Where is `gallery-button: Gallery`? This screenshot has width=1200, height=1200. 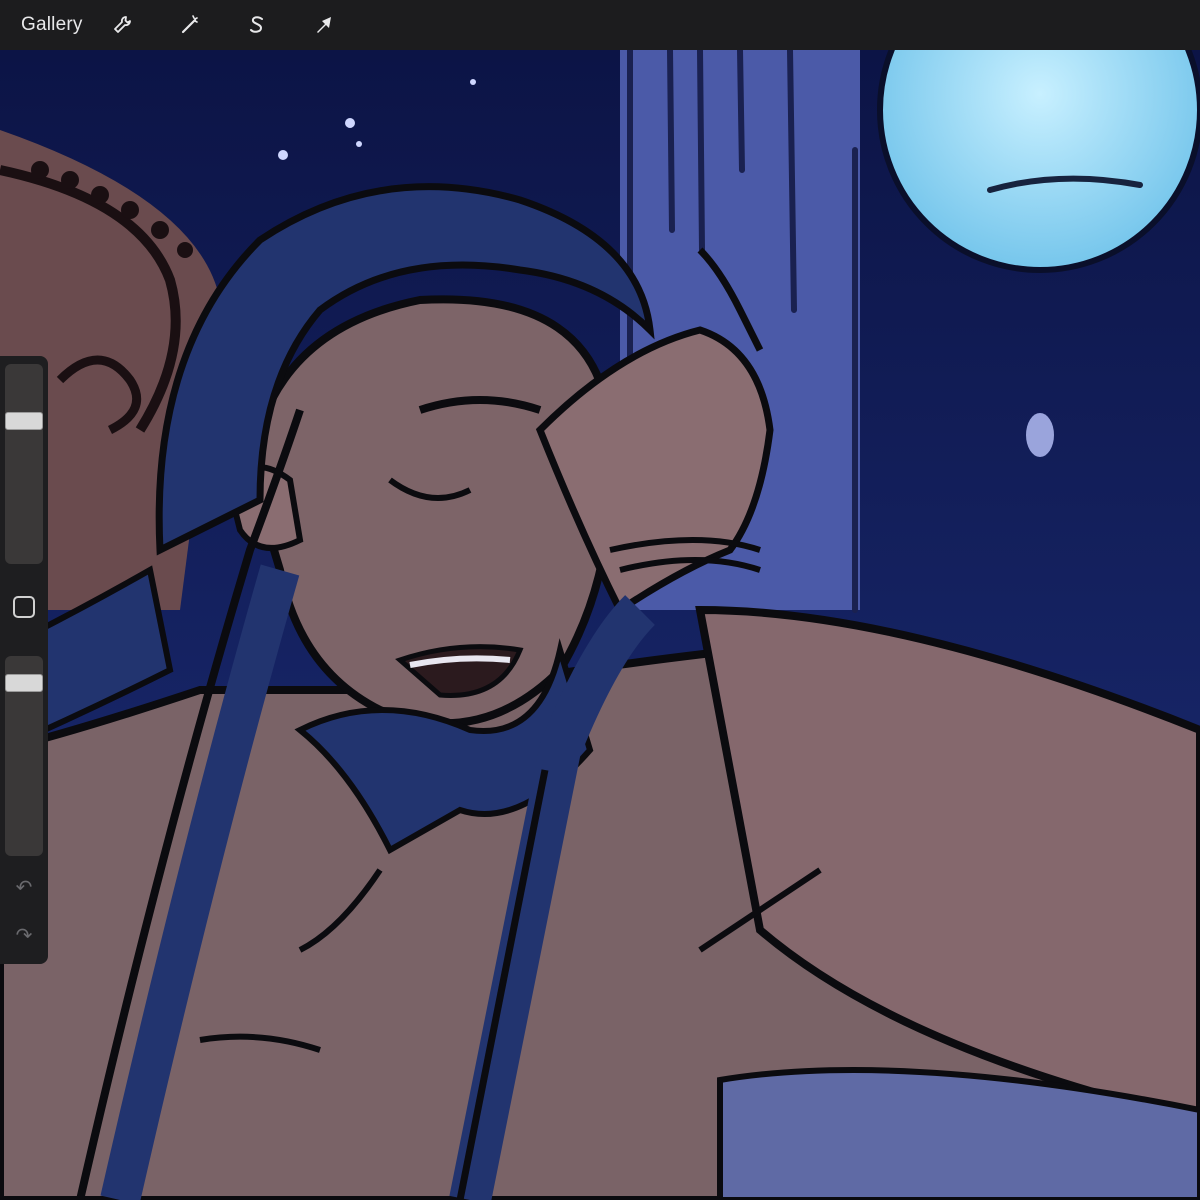 gallery-button: Gallery is located at coordinates (52, 25).